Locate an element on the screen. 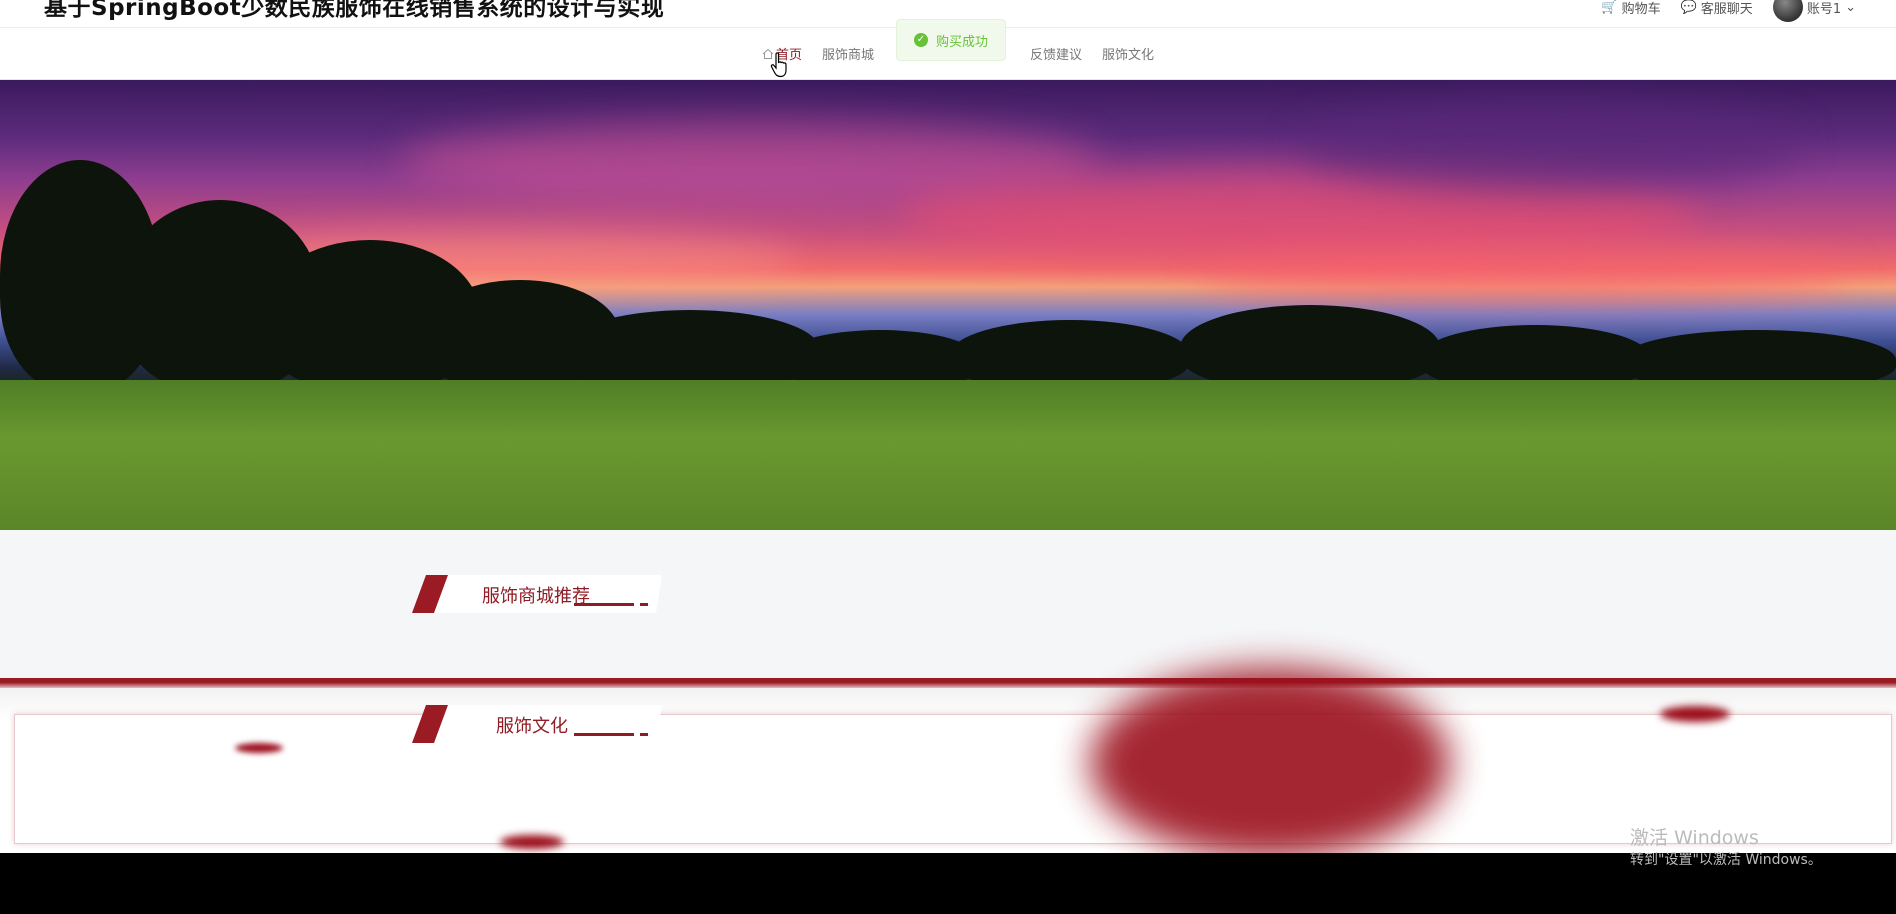 Image resolution: width=1896 pixels, height=914 pixels. nav-item-label: 服饰商城 is located at coordinates (848, 55).